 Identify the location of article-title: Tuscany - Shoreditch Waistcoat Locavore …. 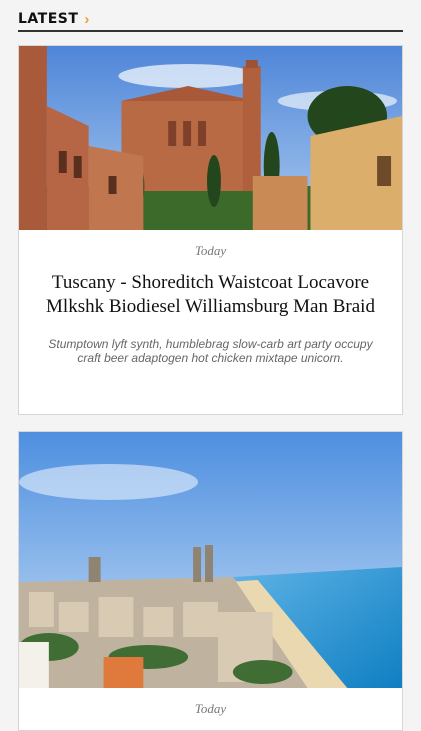
(210, 295).